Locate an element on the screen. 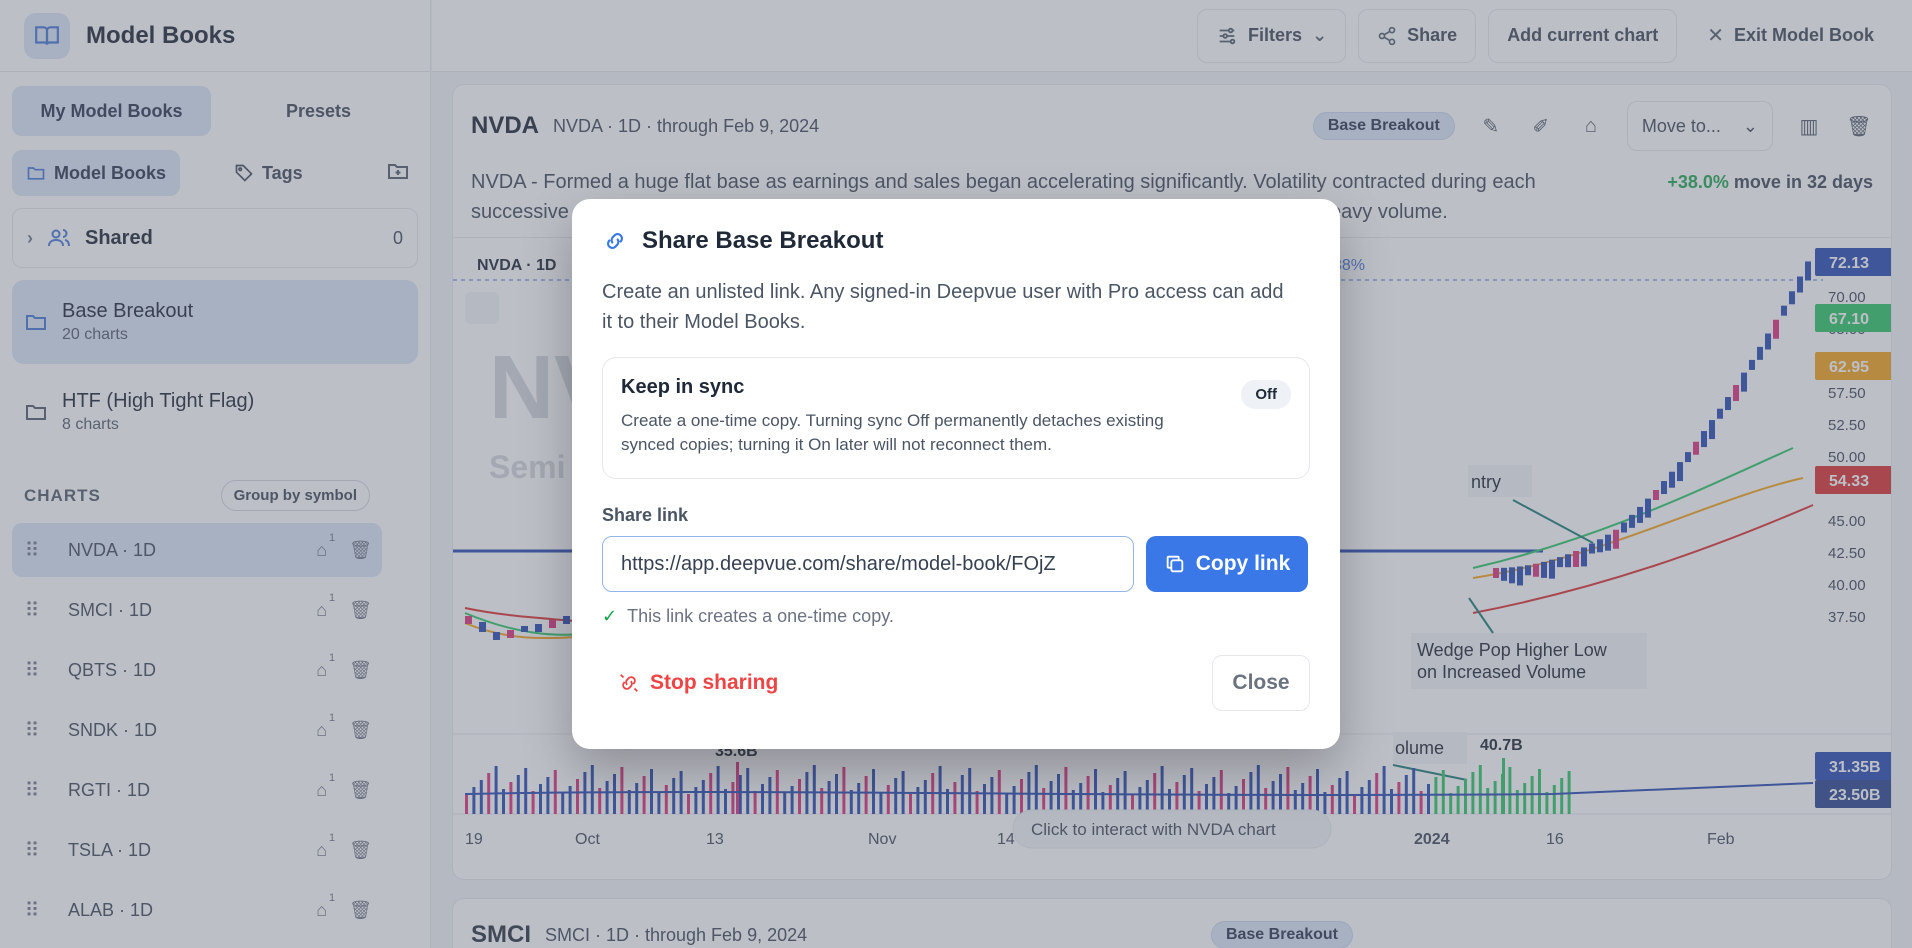 This screenshot has height=948, width=1912. stop-sharing-button: Stop sharing is located at coordinates (690, 683).